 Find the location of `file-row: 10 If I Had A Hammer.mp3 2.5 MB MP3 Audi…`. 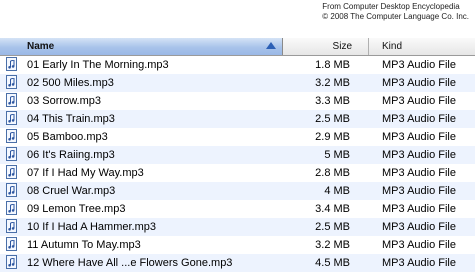

file-row: 10 If I Had A Hammer.mp3 2.5 MB MP3 Audi… is located at coordinates (237, 227).